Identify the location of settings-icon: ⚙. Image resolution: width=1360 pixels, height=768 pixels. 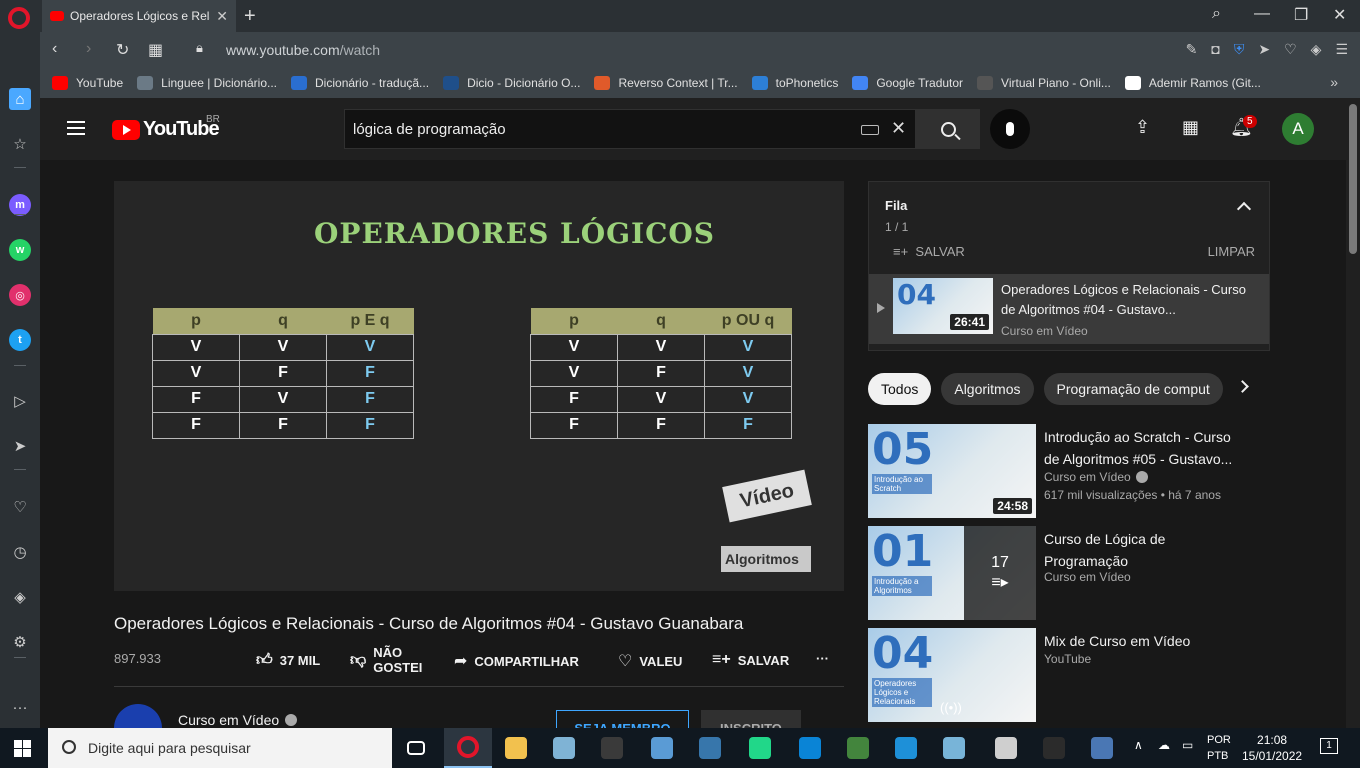
(20, 642).